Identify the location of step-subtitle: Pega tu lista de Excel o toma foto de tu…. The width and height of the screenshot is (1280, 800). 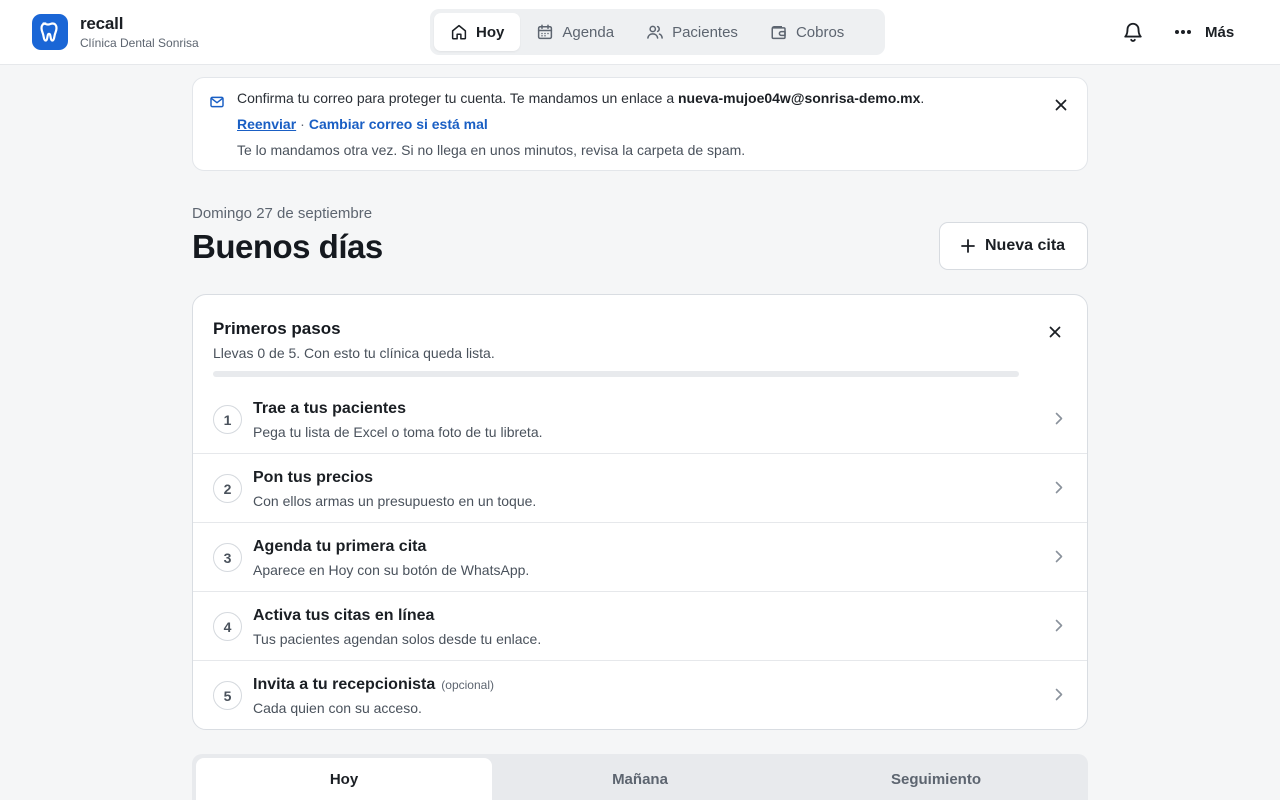
(398, 432).